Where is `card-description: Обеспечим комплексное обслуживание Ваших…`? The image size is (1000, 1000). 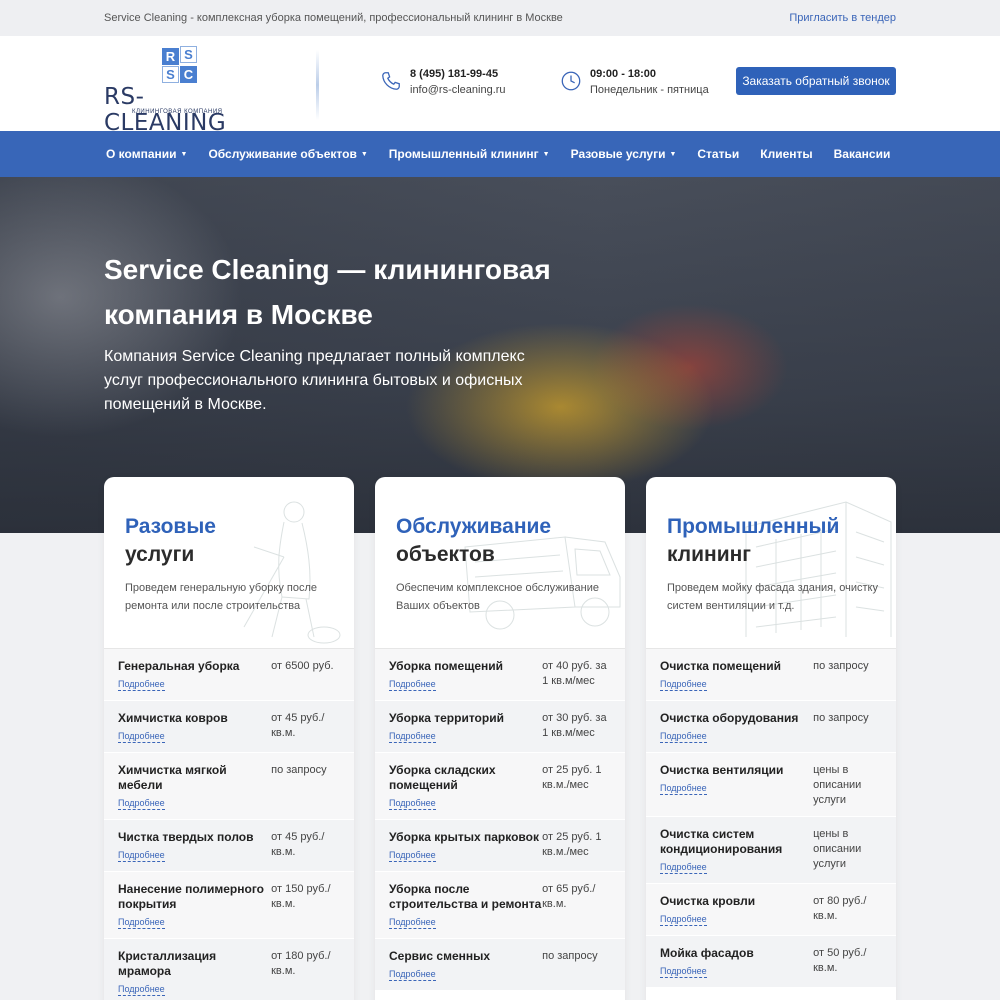 card-description: Обеспечим комплексное обслуживание Ваших… is located at coordinates (497, 597).